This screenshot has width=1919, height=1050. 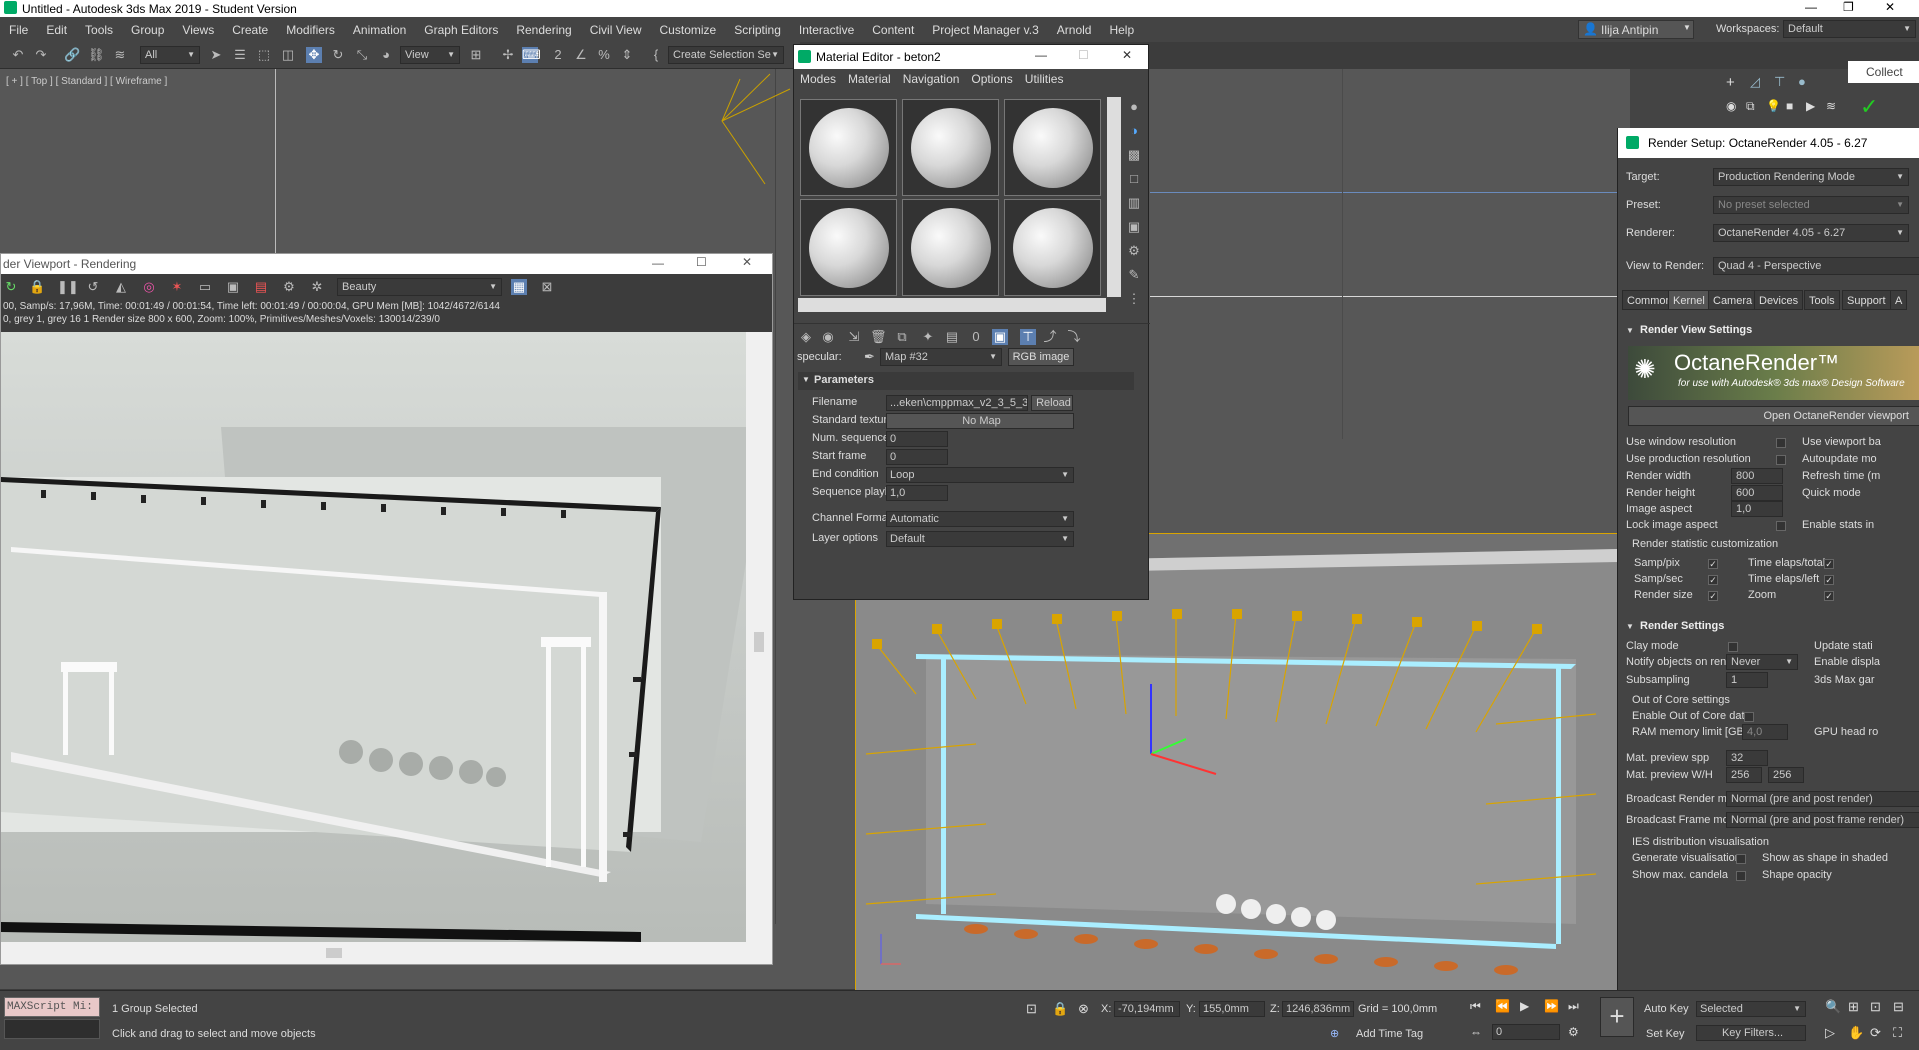 I want to click on stat-time-total-checkbox: ✓, so click(x=1829, y=564).